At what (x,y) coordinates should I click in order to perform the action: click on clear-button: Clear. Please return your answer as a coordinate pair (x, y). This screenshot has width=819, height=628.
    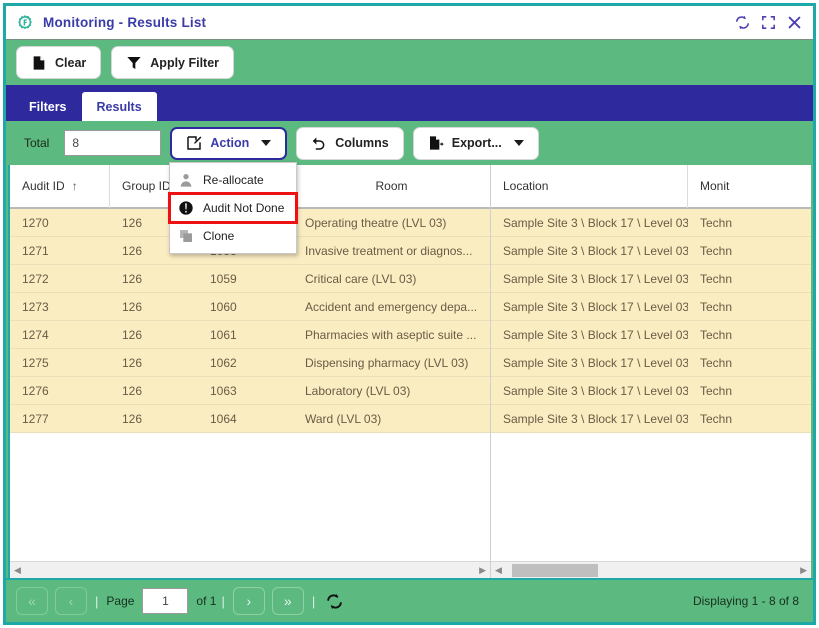
    Looking at the image, I should click on (59, 62).